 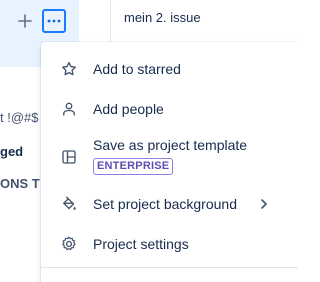 I want to click on template-icon, so click(x=69, y=157).